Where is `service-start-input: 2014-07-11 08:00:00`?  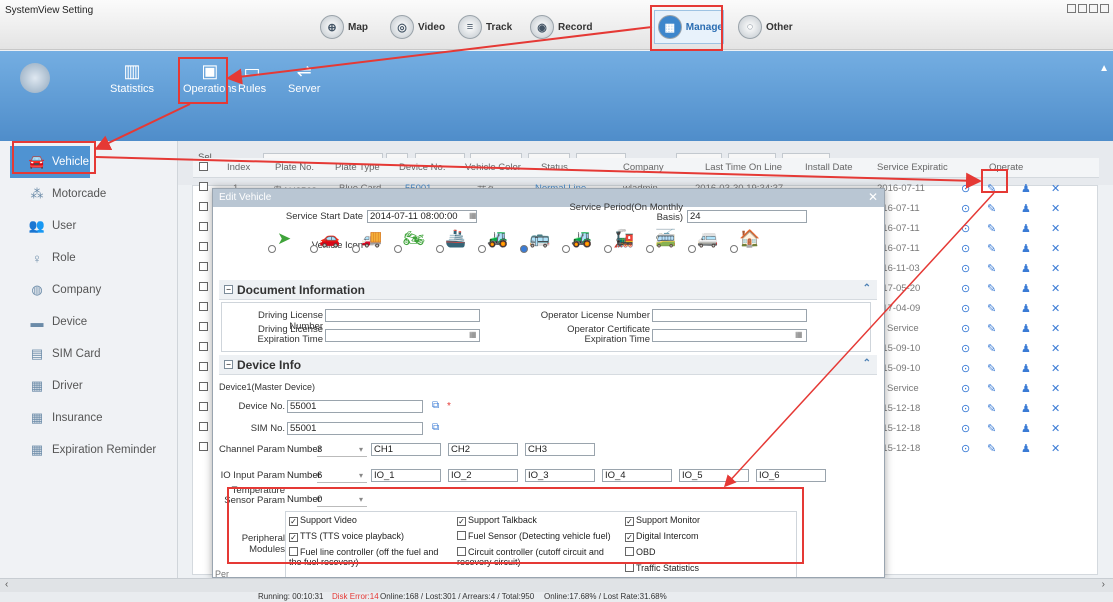 service-start-input: 2014-07-11 08:00:00 is located at coordinates (422, 216).